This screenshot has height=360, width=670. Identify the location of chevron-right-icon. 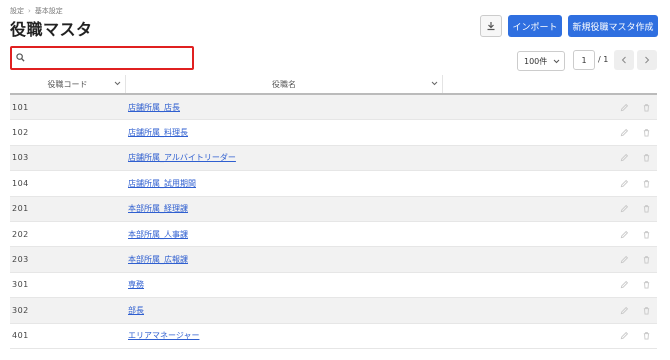
(647, 60).